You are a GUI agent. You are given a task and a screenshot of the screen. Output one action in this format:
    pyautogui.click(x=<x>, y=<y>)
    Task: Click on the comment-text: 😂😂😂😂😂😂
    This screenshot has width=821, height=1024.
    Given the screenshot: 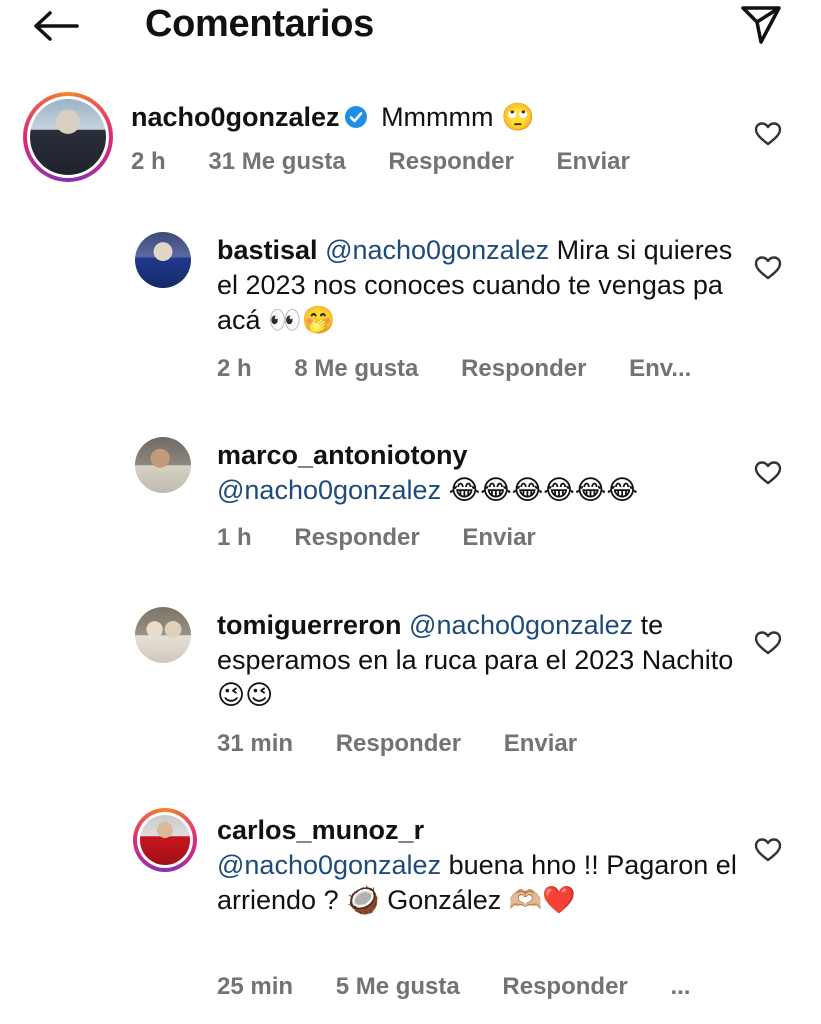 What is the action you would take?
    pyautogui.click(x=539, y=490)
    